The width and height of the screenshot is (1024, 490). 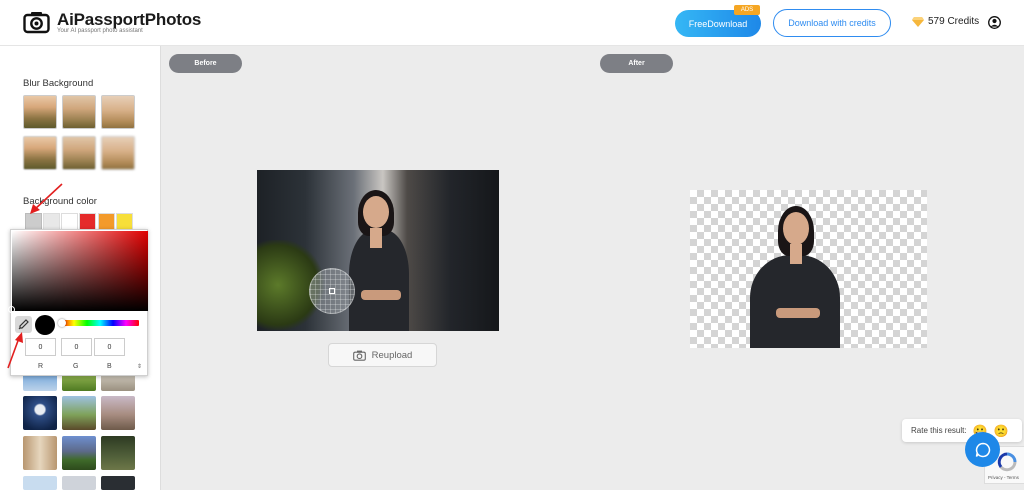 I want to click on sad-face-icon: 🙁, so click(x=1001, y=431).